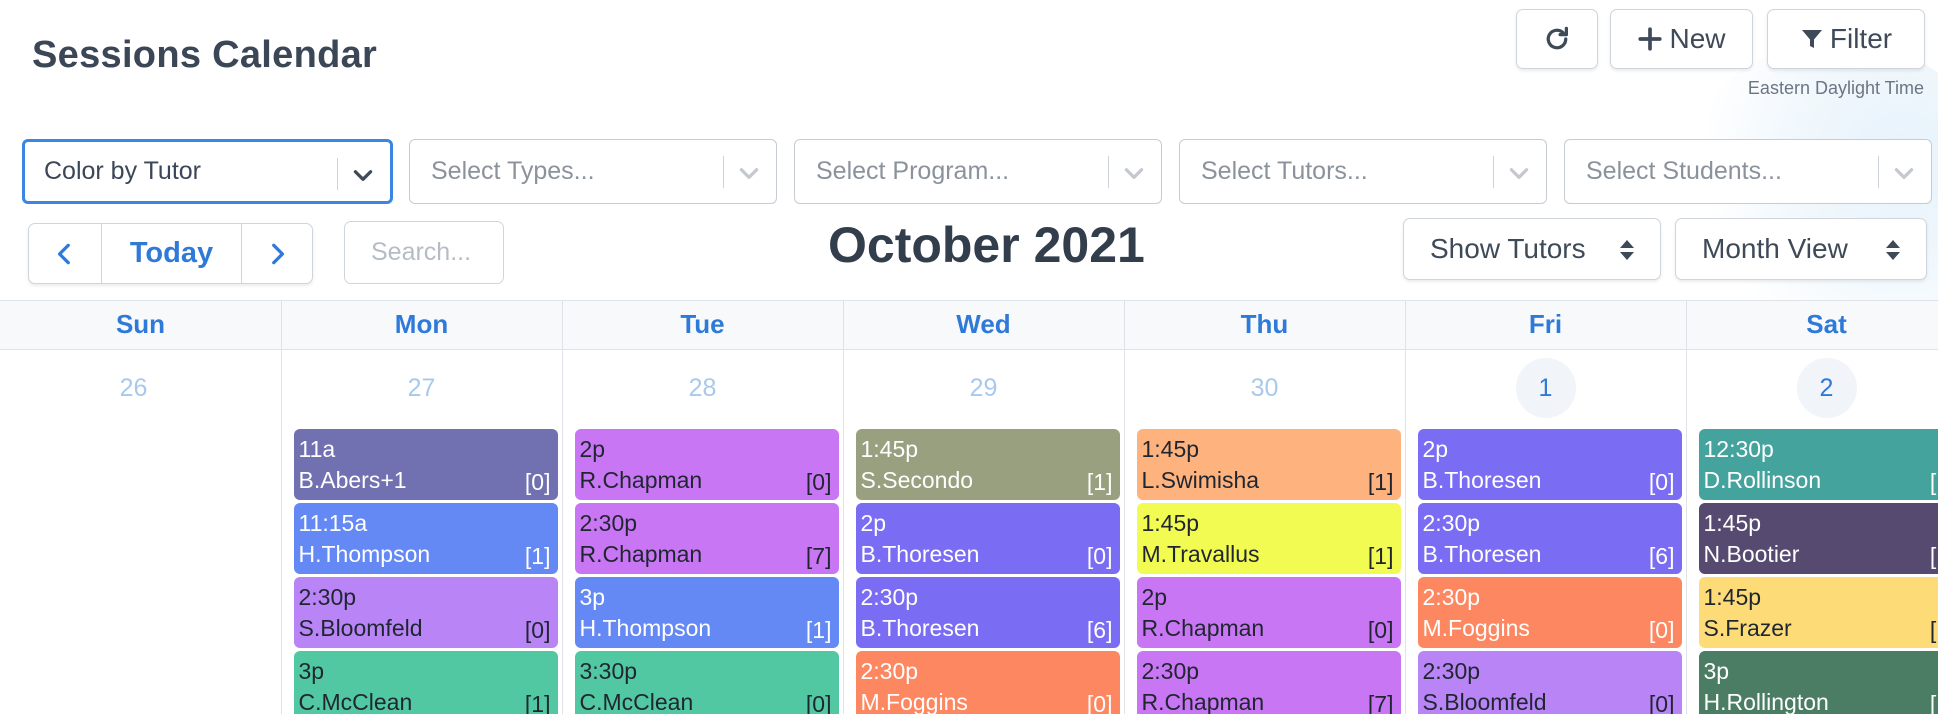  I want to click on chevron-left-icon, so click(63, 253).